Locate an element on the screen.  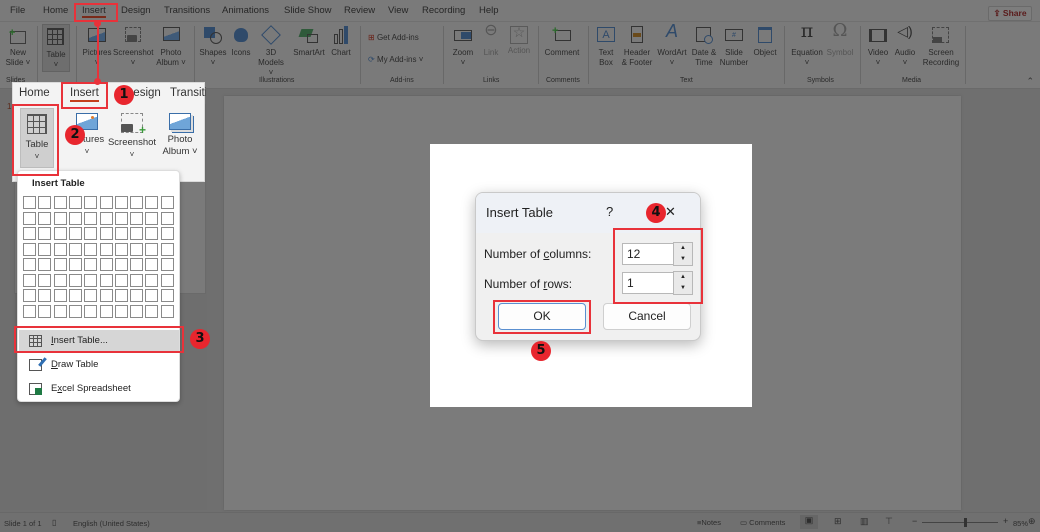
smartart-button: SmartArt is located at coordinates (309, 42).